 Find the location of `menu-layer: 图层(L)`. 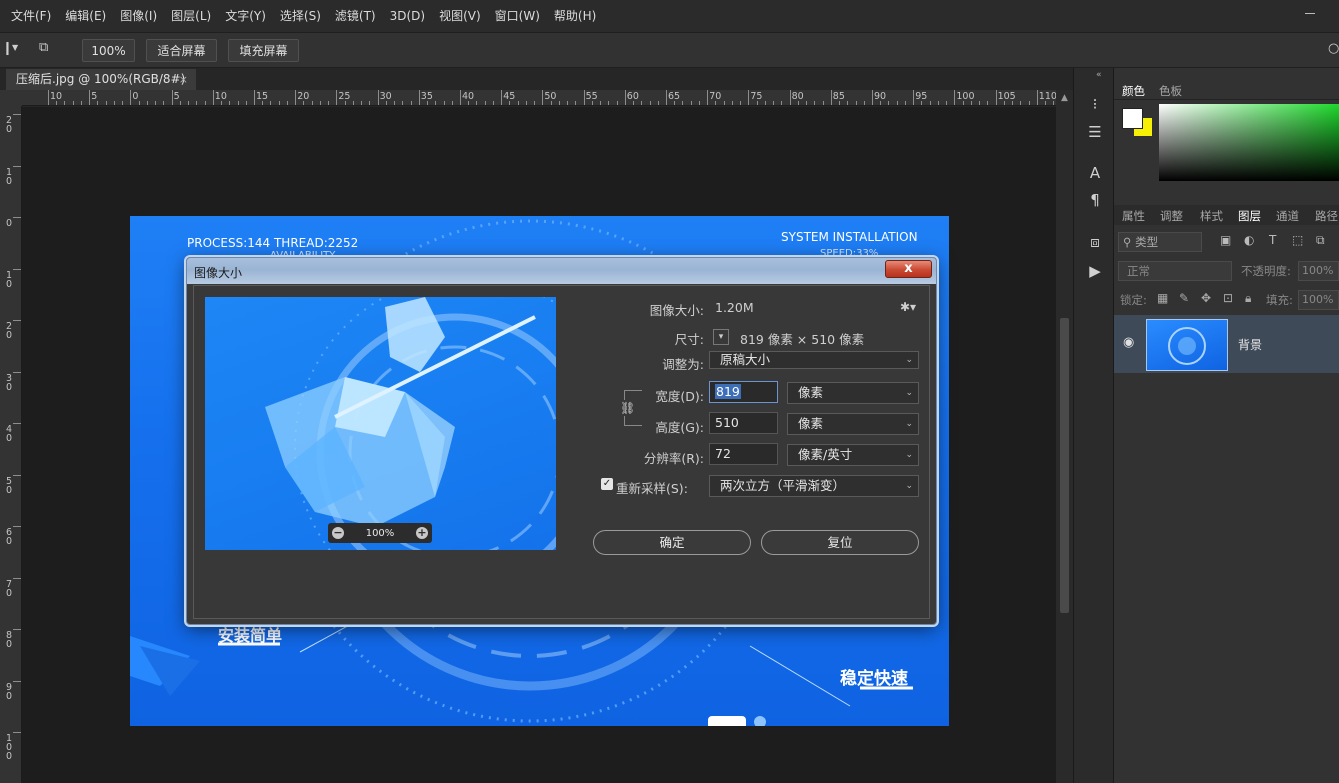

menu-layer: 图层(L) is located at coordinates (191, 16).